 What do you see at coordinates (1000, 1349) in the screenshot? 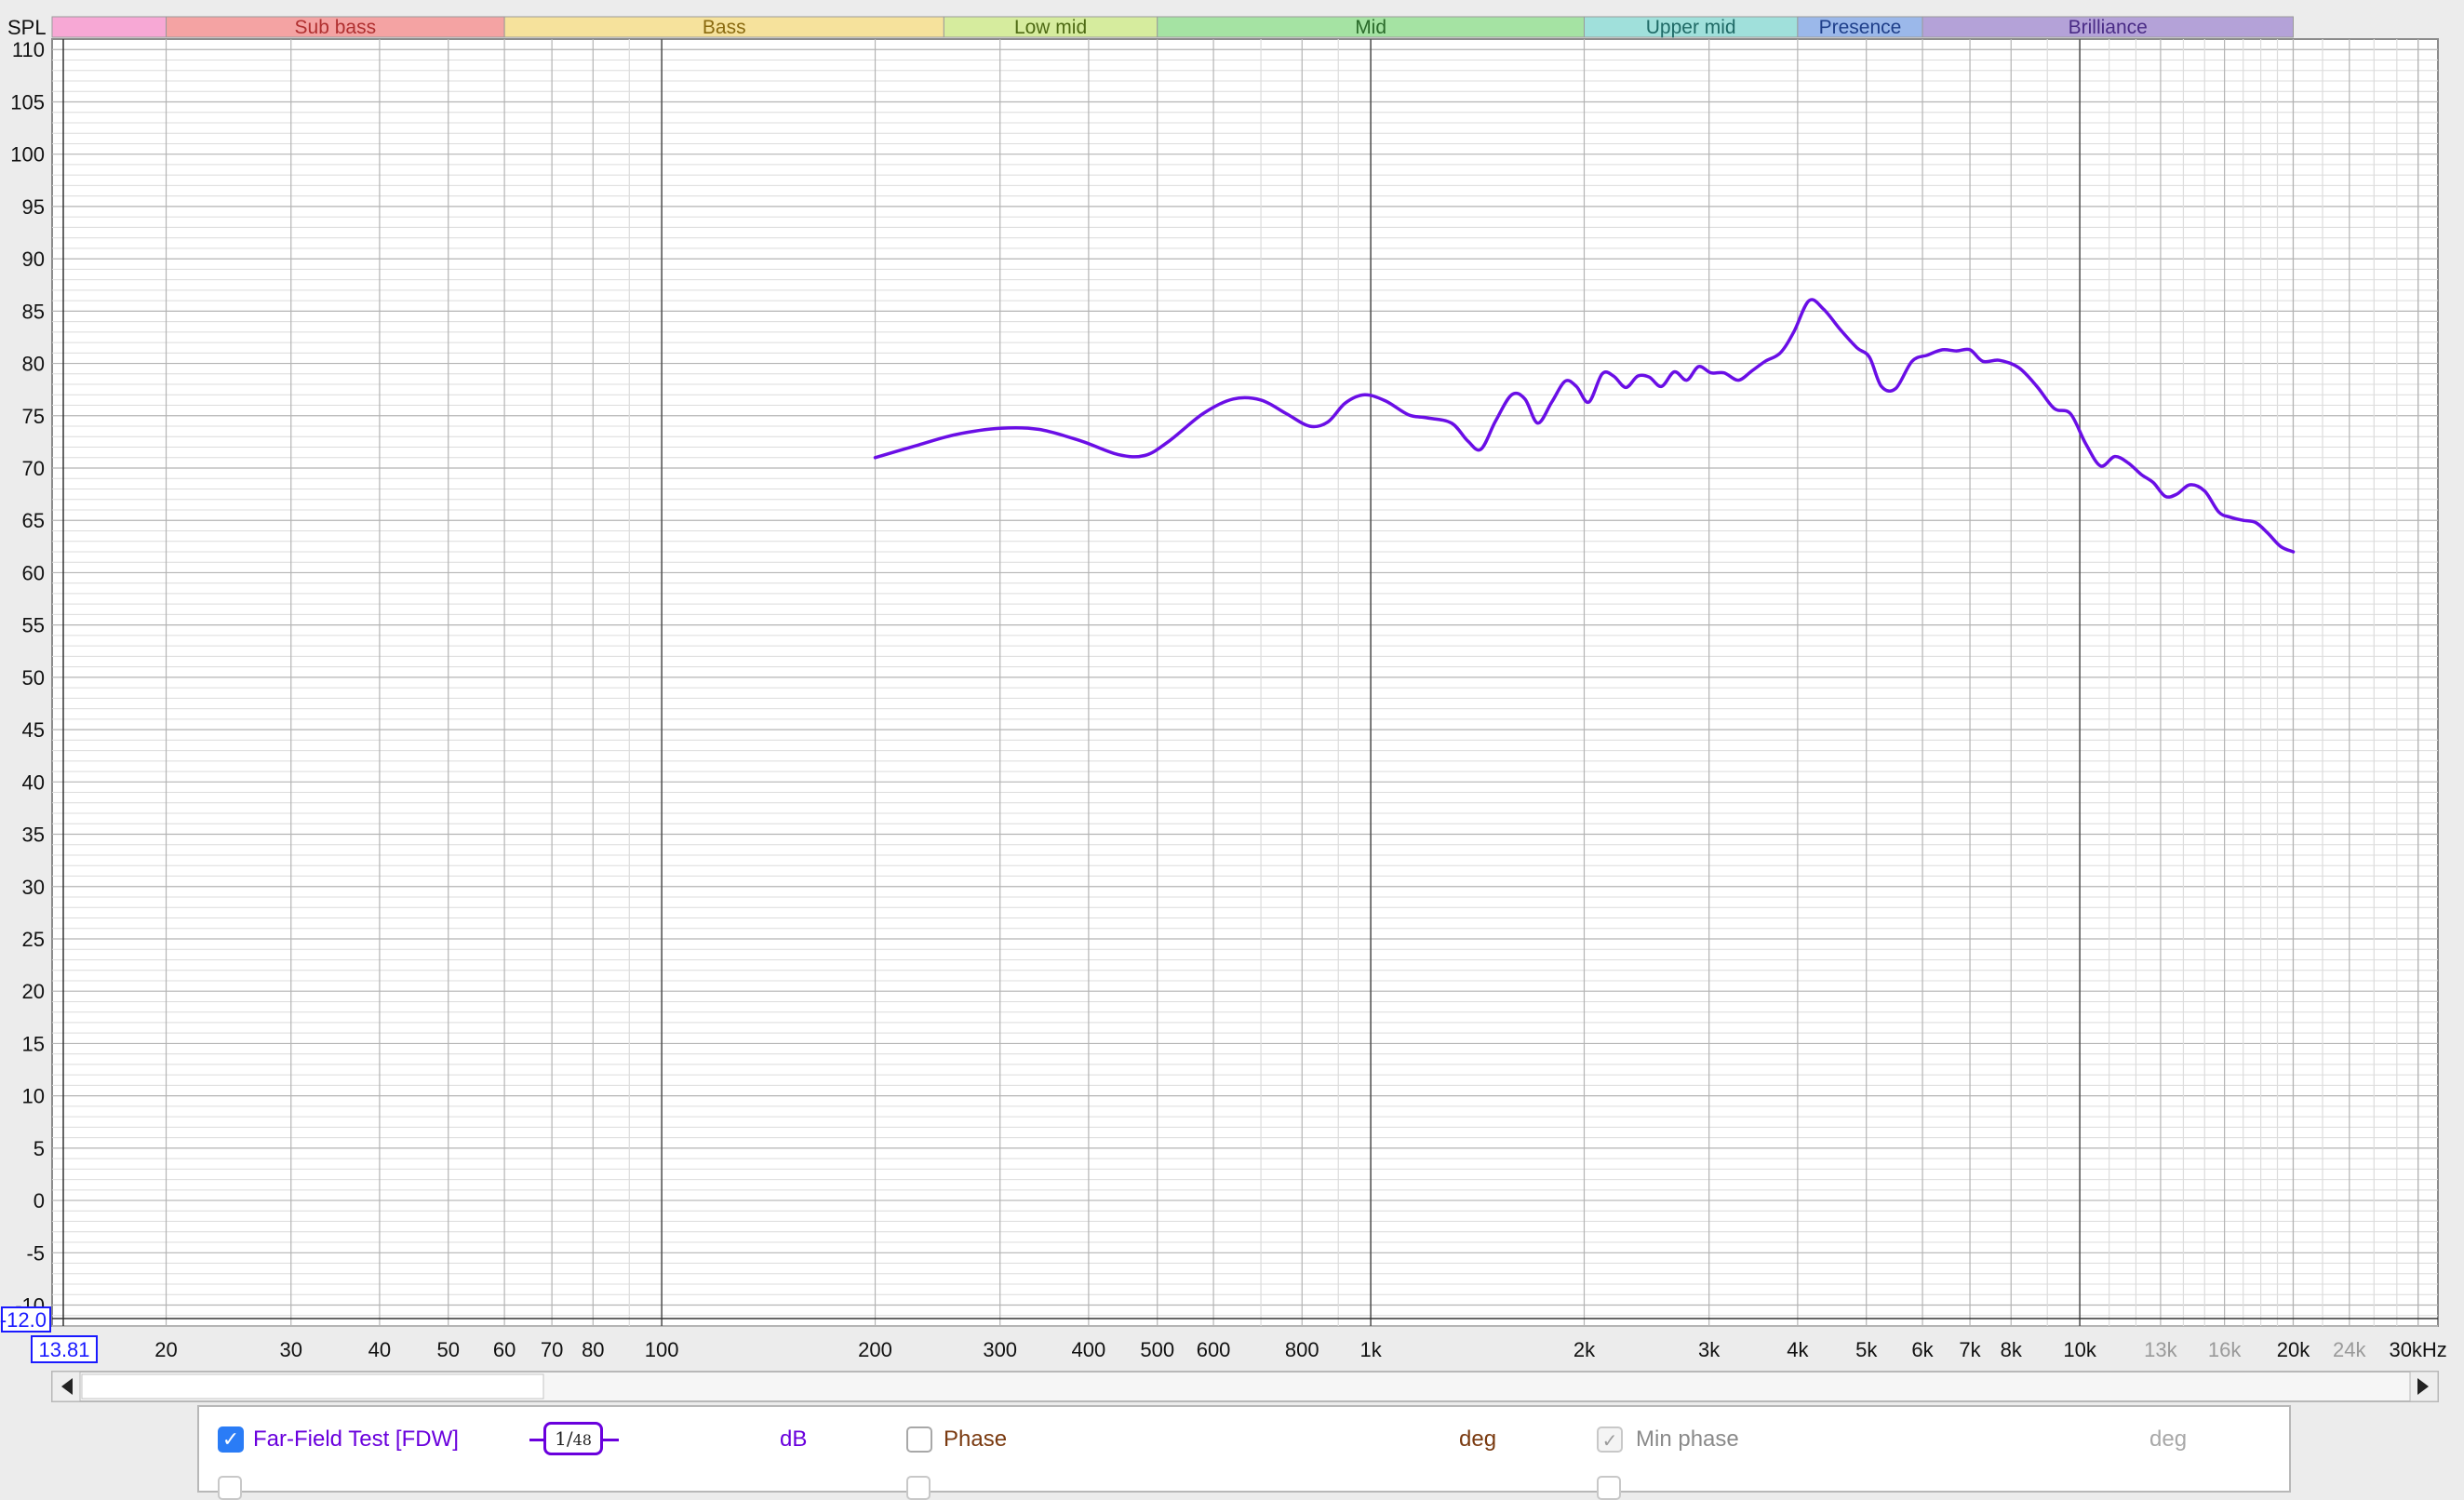
I see `x-tick-label: 300` at bounding box center [1000, 1349].